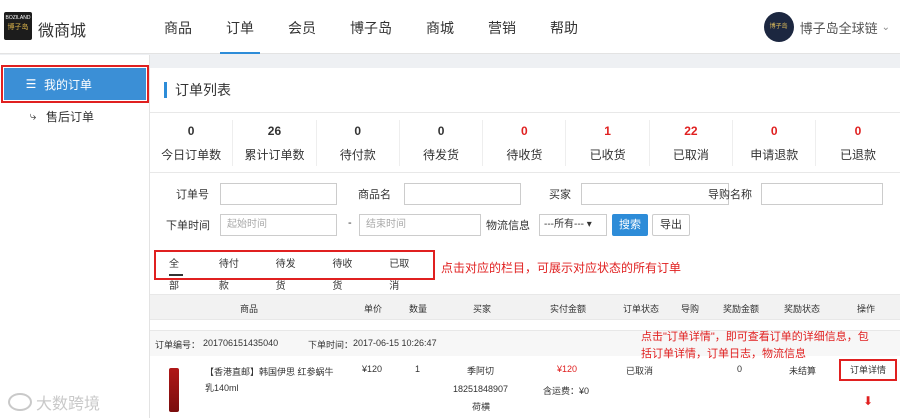 This screenshot has height=418, width=900. Describe the element at coordinates (723, 354) in the screenshot. I see `detail-annotation-line2: 括订单详情，订单日志，物流信息` at that location.